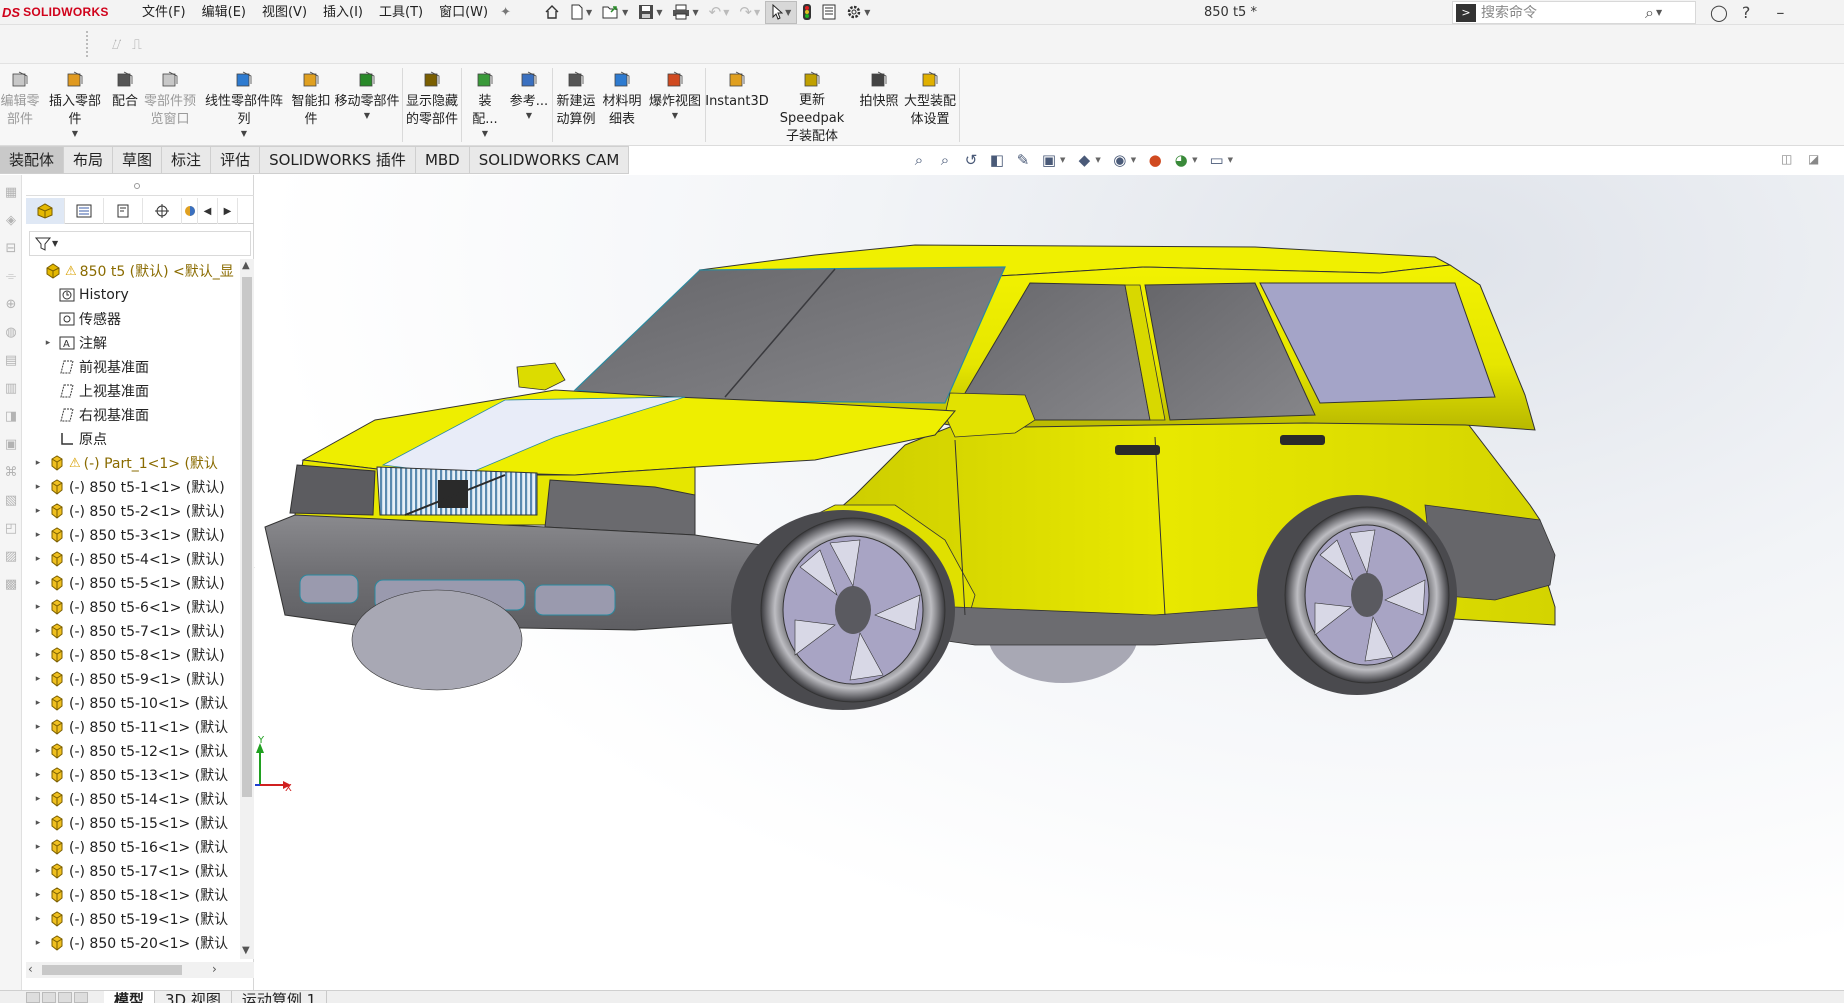 This screenshot has width=1844, height=1003. What do you see at coordinates (1084, 160) in the screenshot?
I see `display-style-icon: ◆` at bounding box center [1084, 160].